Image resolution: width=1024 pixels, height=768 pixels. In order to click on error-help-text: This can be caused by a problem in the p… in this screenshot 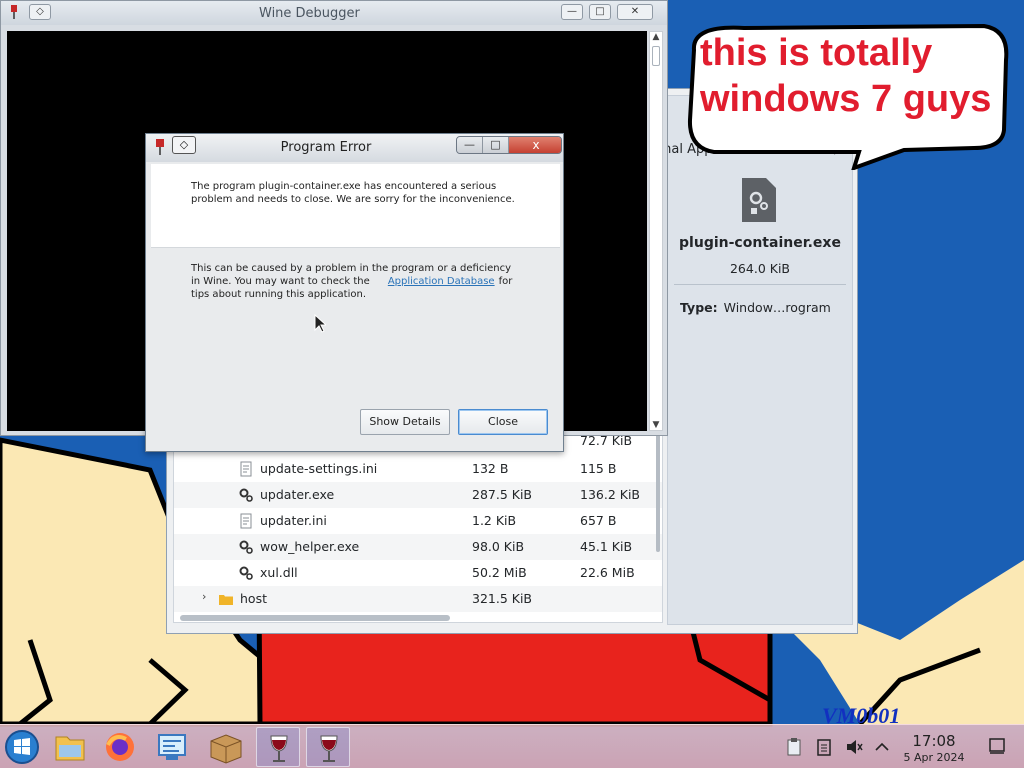, I will do `click(356, 281)`.